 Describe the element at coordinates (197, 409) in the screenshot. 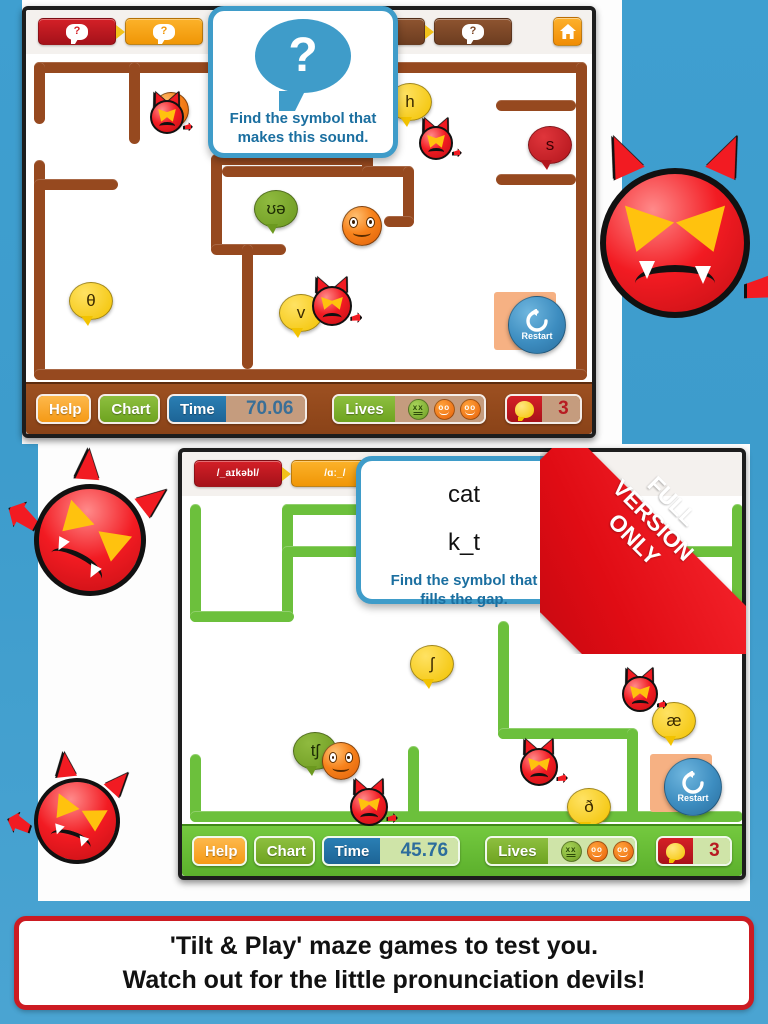

I see `time-label: Time` at that location.